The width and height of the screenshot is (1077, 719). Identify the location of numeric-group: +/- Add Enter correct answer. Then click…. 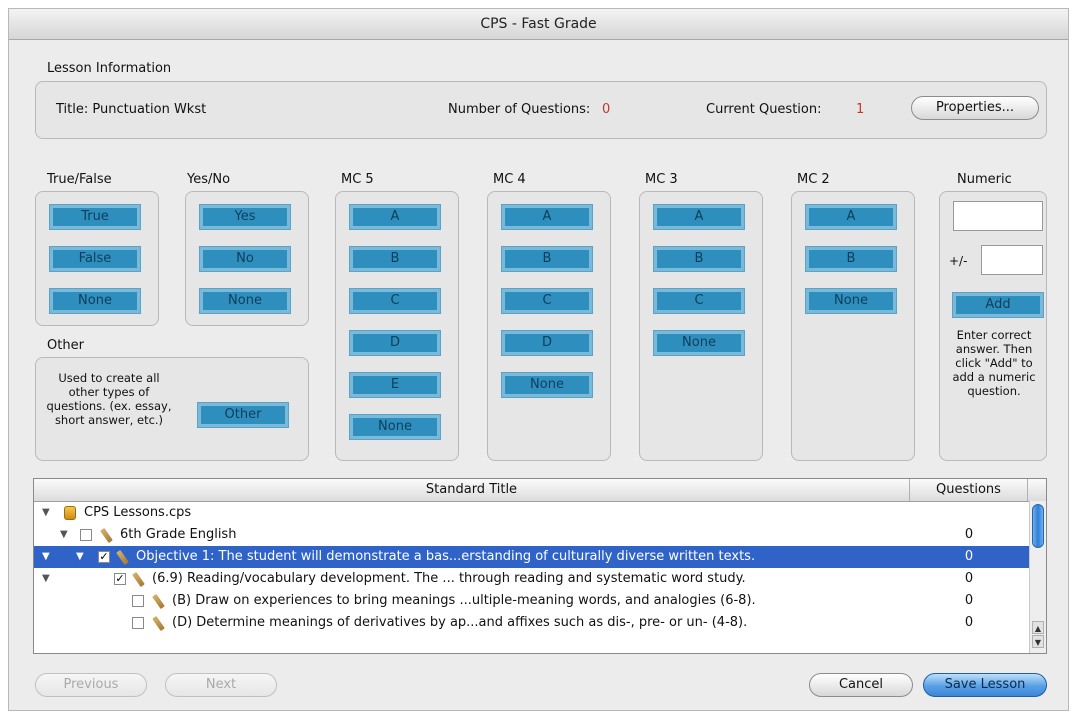
(993, 326).